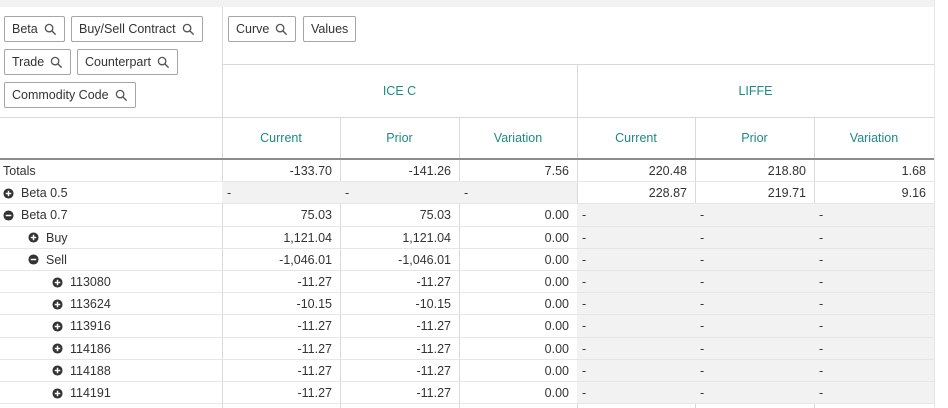 This screenshot has width=948, height=408. Describe the element at coordinates (44, 193) in the screenshot. I see `row-label-text: Beta 0.5` at that location.